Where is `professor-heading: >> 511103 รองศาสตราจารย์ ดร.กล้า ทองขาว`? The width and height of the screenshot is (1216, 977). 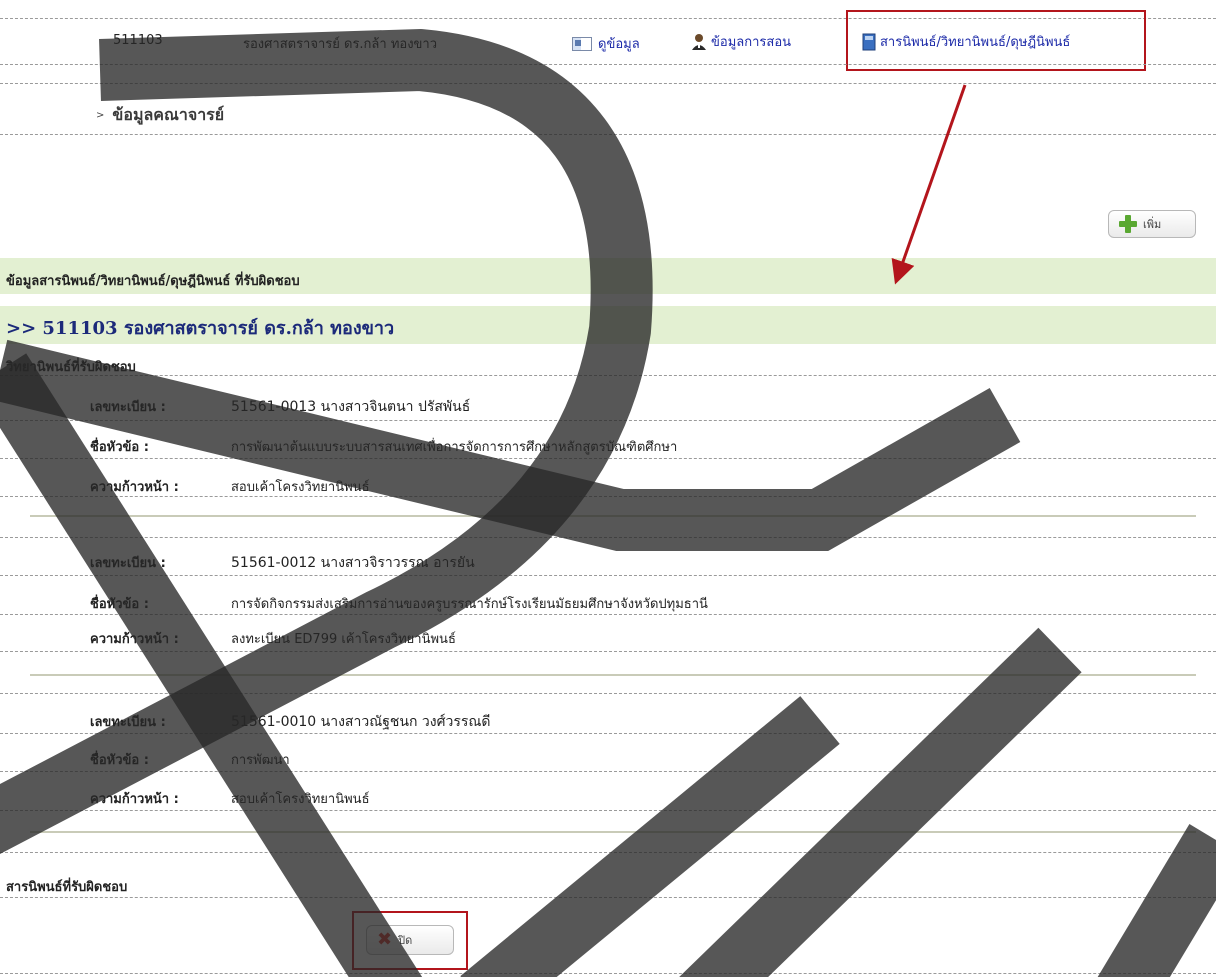
professor-heading: >> 511103 รองศาสตราจารย์ ดร.กล้า ทองขาว is located at coordinates (200, 328).